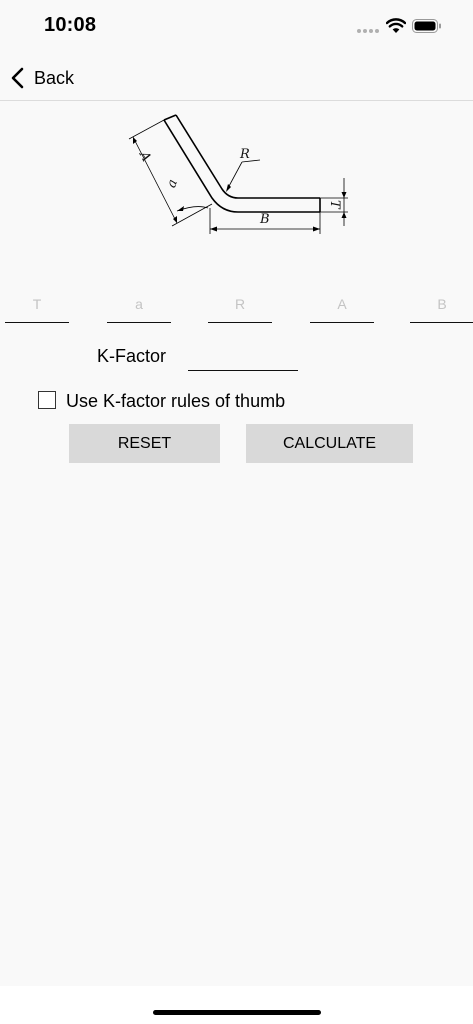 This screenshot has width=473, height=1024. Describe the element at coordinates (244, 154) in the screenshot. I see `label-radius: R` at that location.